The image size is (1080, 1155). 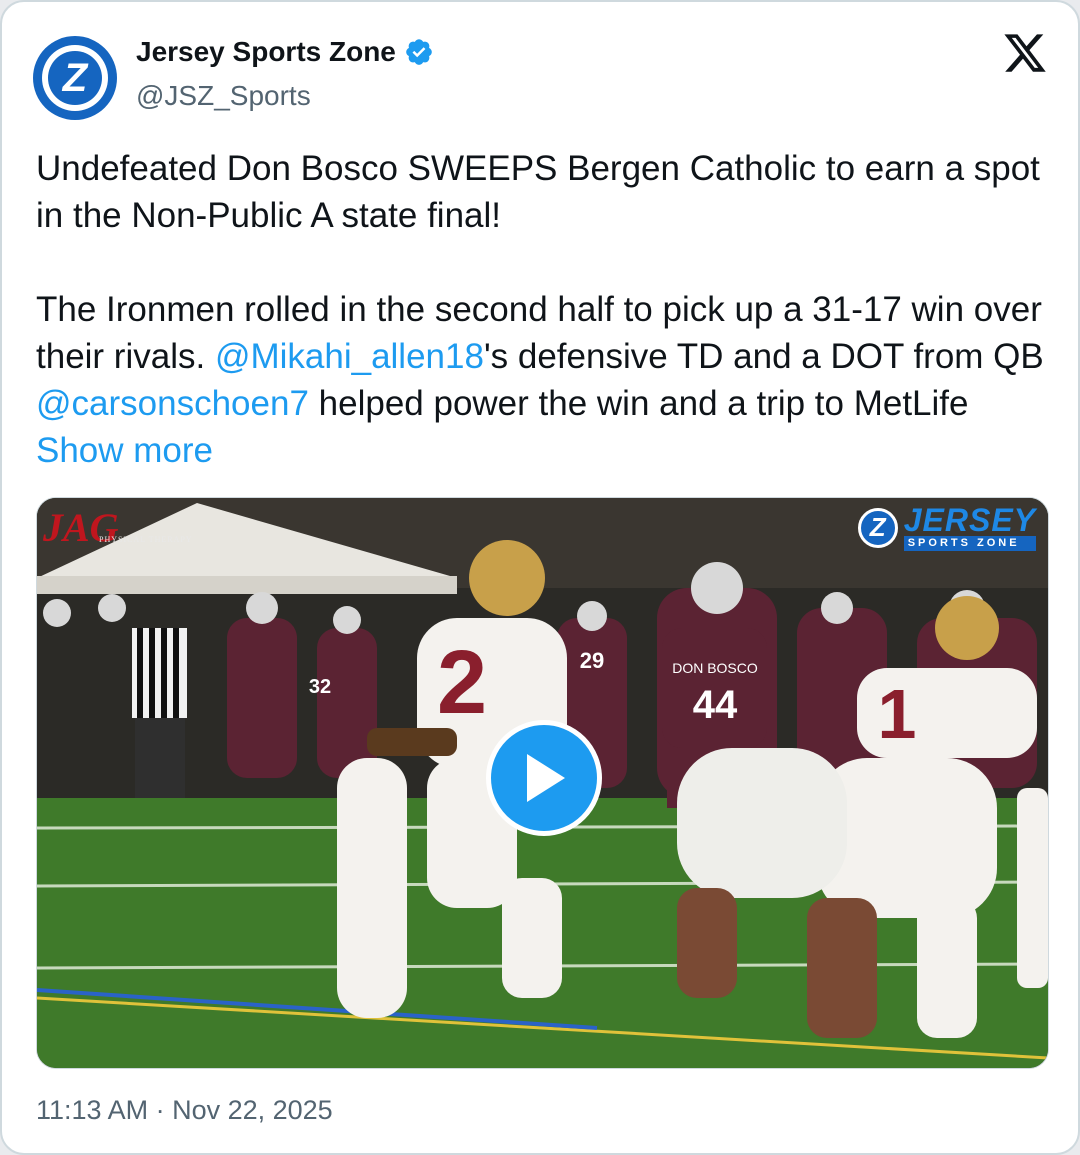 I want to click on jag-watermark-sub: PHYSICAL THERAPY, so click(x=146, y=539).